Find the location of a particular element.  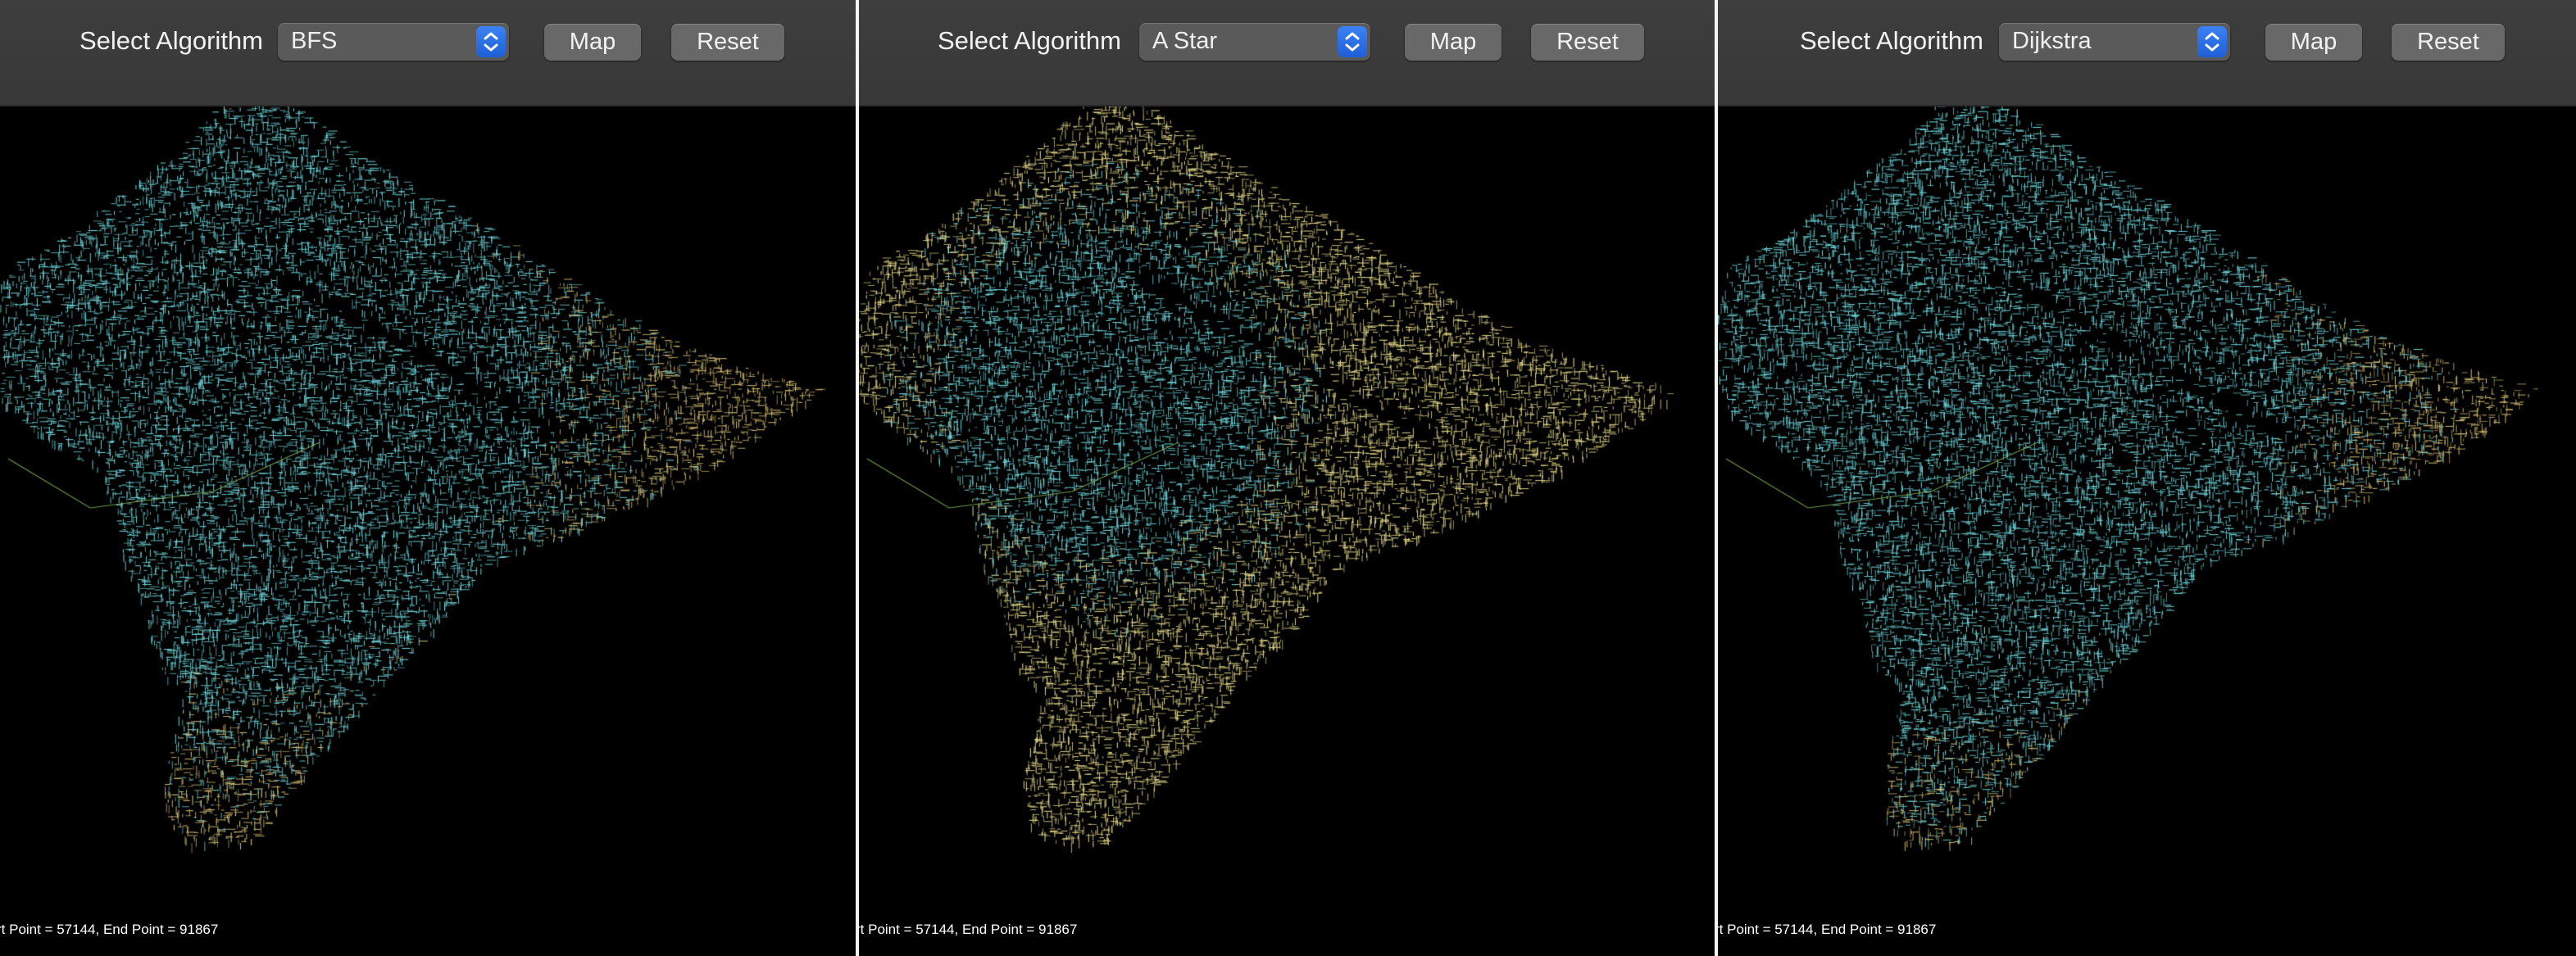

toolbar: Select Algorithm BFS Map Reset is located at coordinates (428, 53).